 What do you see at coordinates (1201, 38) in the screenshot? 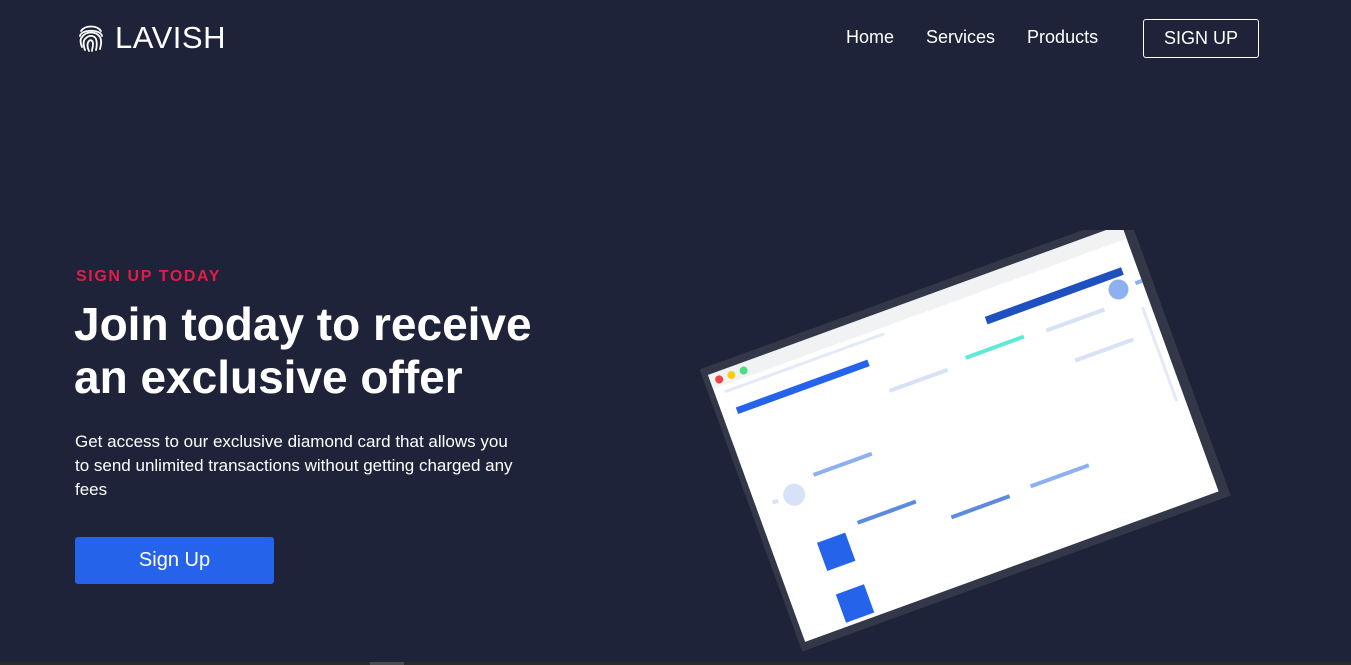
I see `nav-sign-up-button: SIGN UP` at bounding box center [1201, 38].